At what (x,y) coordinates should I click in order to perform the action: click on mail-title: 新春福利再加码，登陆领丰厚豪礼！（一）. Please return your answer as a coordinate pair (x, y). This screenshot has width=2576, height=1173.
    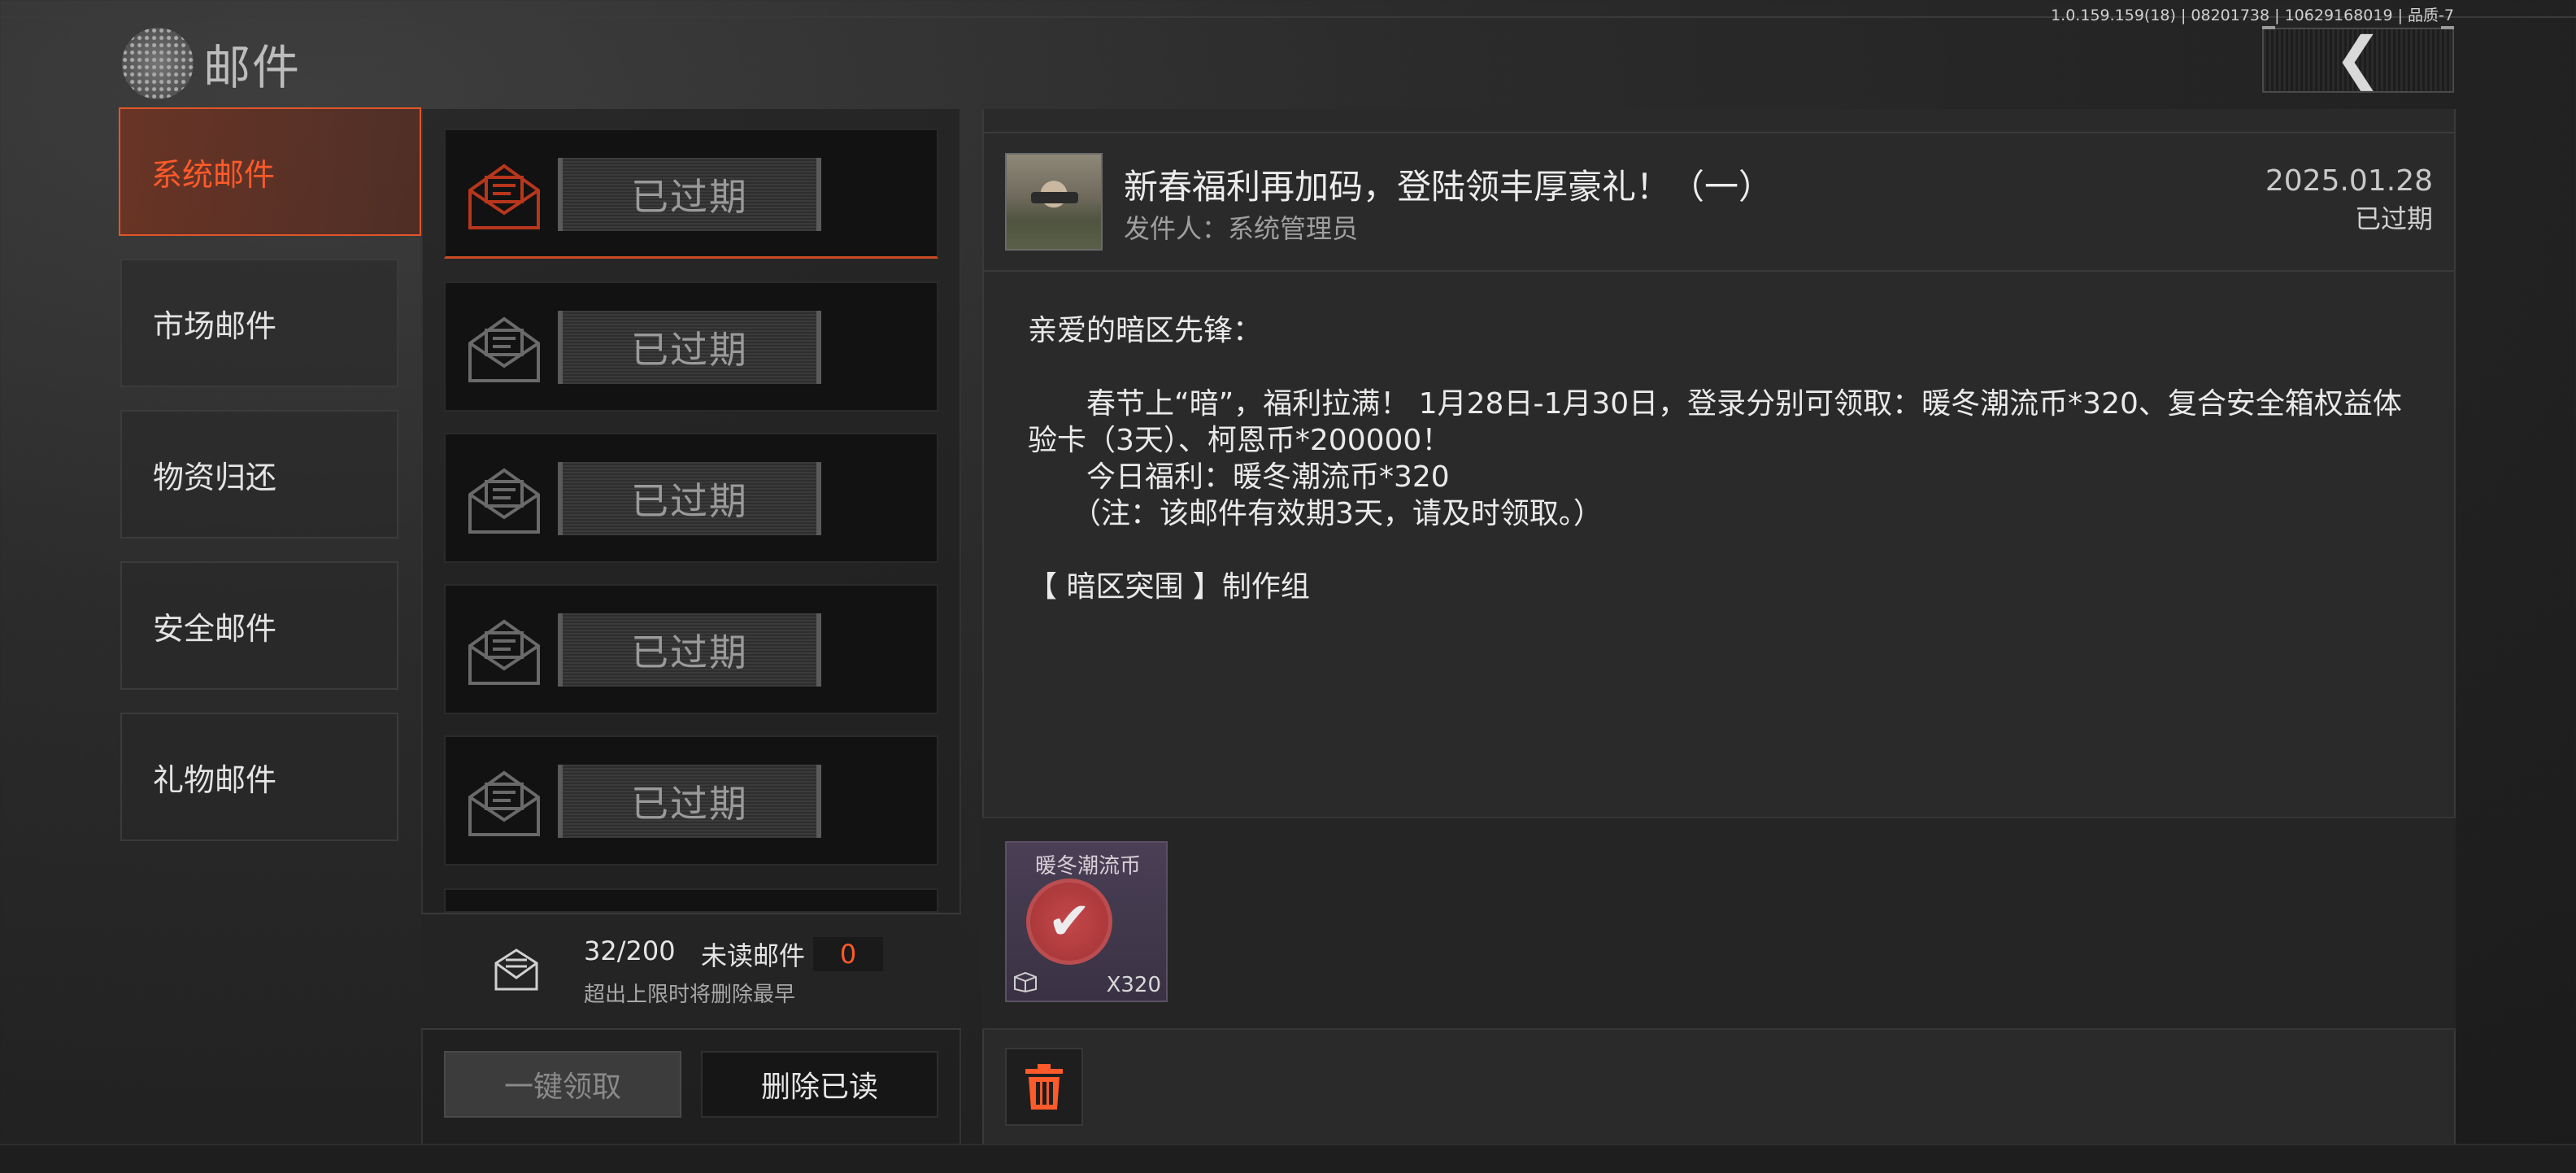
    Looking at the image, I should click on (1449, 187).